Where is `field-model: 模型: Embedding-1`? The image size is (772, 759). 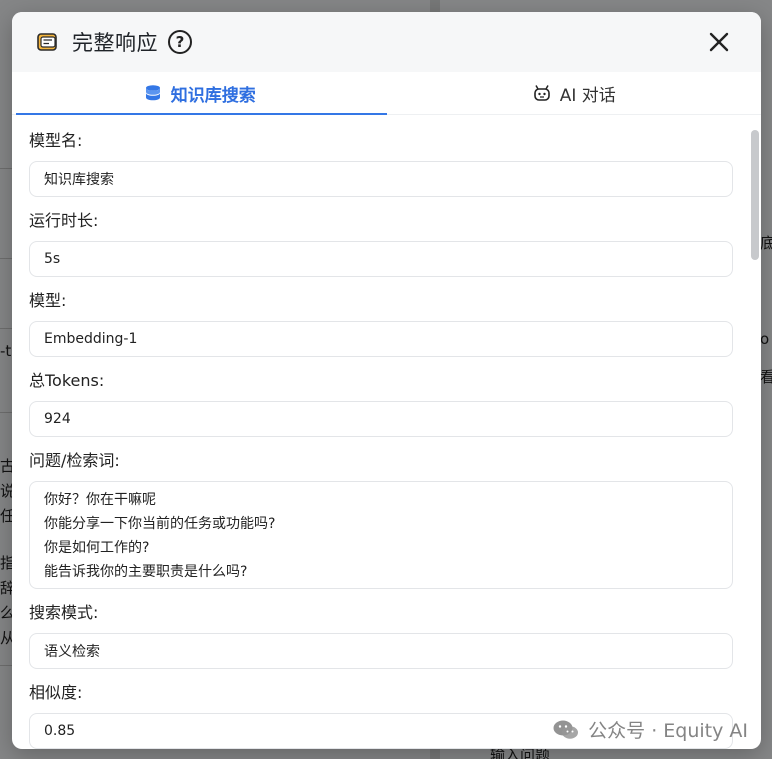 field-model: 模型: Embedding-1 is located at coordinates (381, 323).